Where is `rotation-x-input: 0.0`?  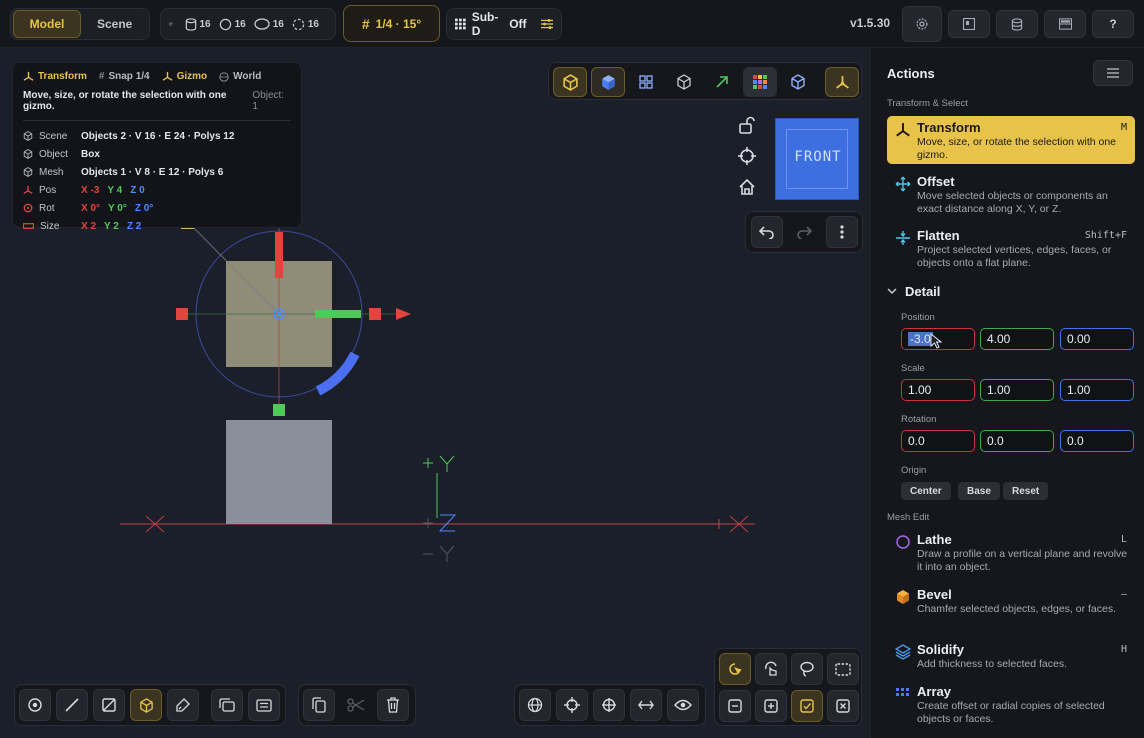 rotation-x-input: 0.0 is located at coordinates (938, 441).